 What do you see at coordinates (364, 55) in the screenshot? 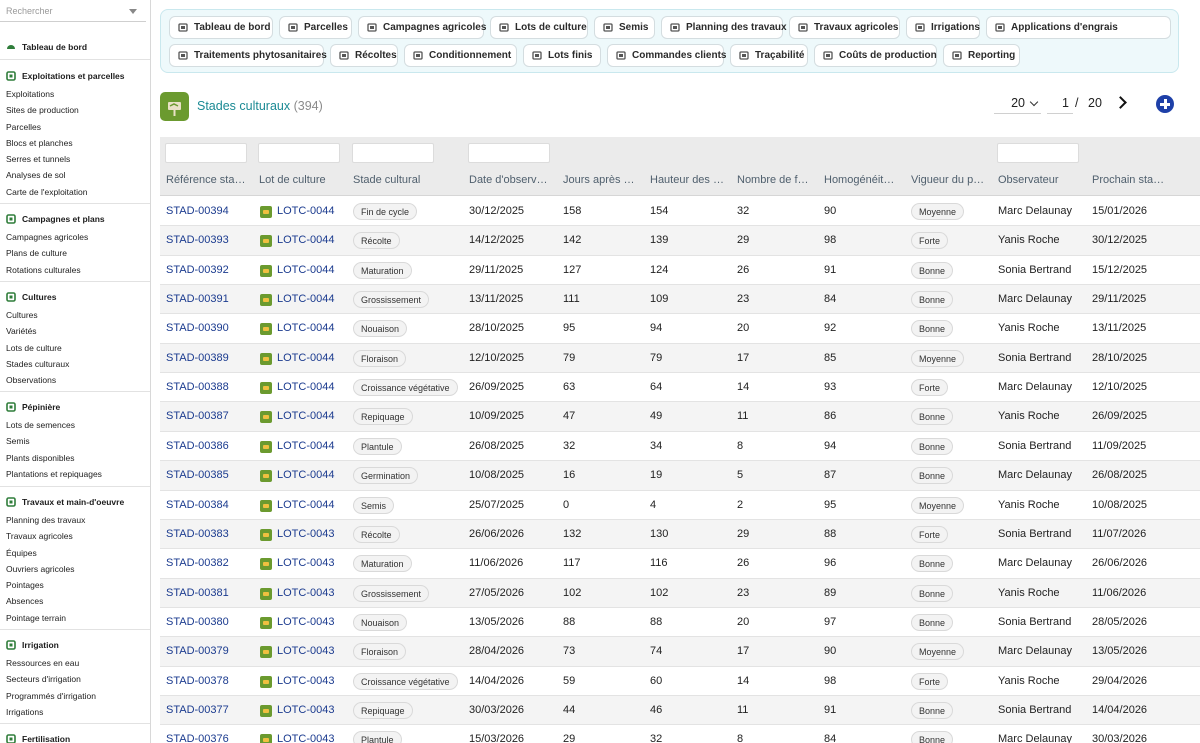
I see `nav-basket-button: Récoltes` at bounding box center [364, 55].